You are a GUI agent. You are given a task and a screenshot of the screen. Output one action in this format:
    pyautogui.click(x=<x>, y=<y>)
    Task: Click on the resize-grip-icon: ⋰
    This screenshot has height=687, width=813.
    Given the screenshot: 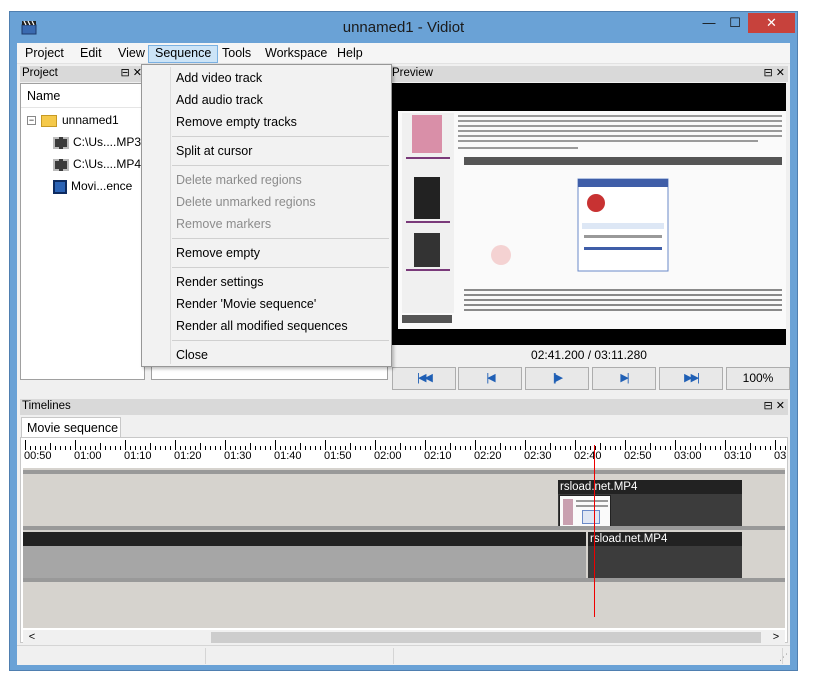 What is the action you would take?
    pyautogui.click(x=783, y=657)
    